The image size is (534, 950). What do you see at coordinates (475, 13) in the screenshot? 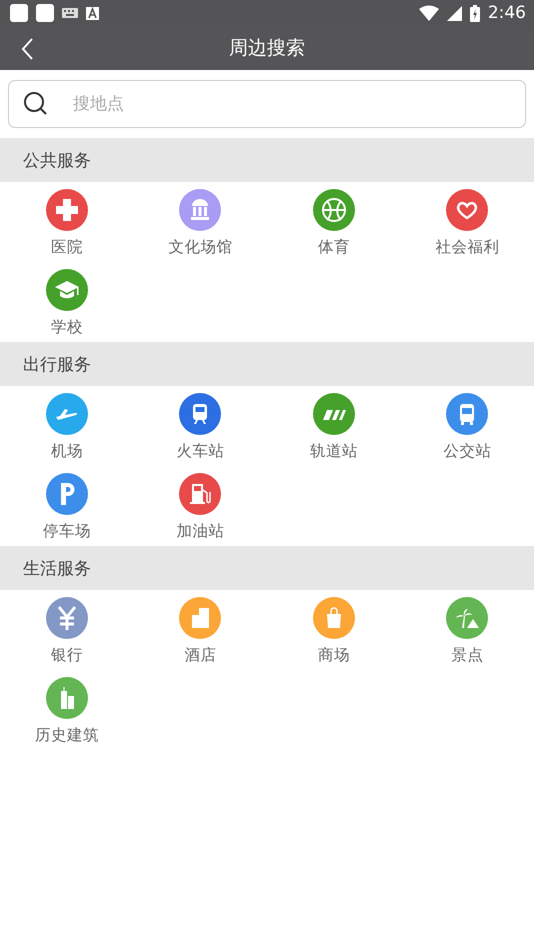
I see `battery-icon` at bounding box center [475, 13].